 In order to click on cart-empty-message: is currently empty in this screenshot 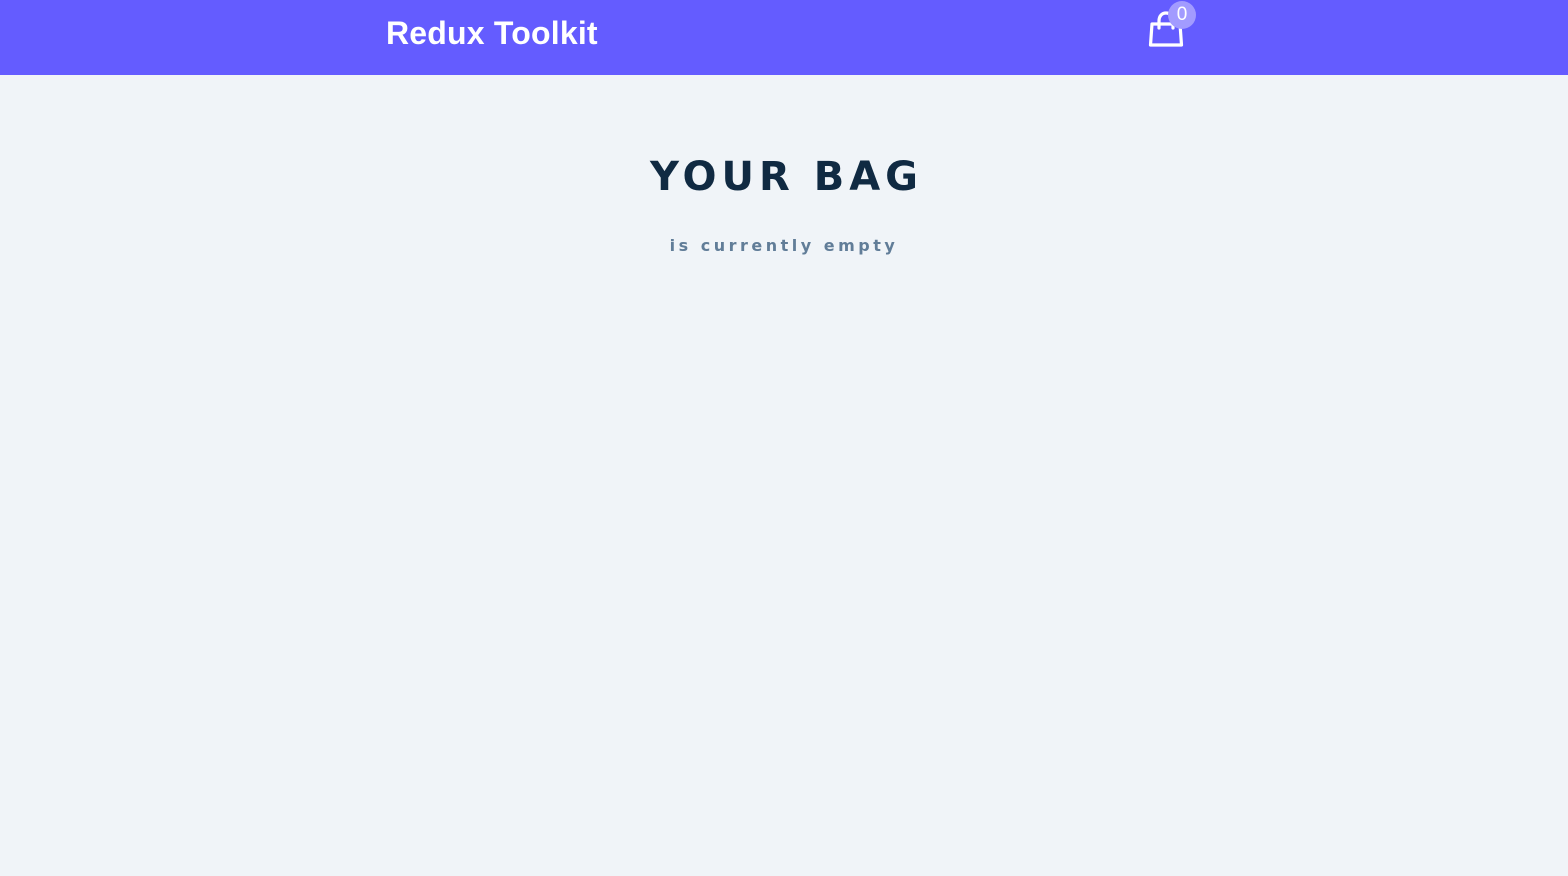, I will do `click(784, 245)`.